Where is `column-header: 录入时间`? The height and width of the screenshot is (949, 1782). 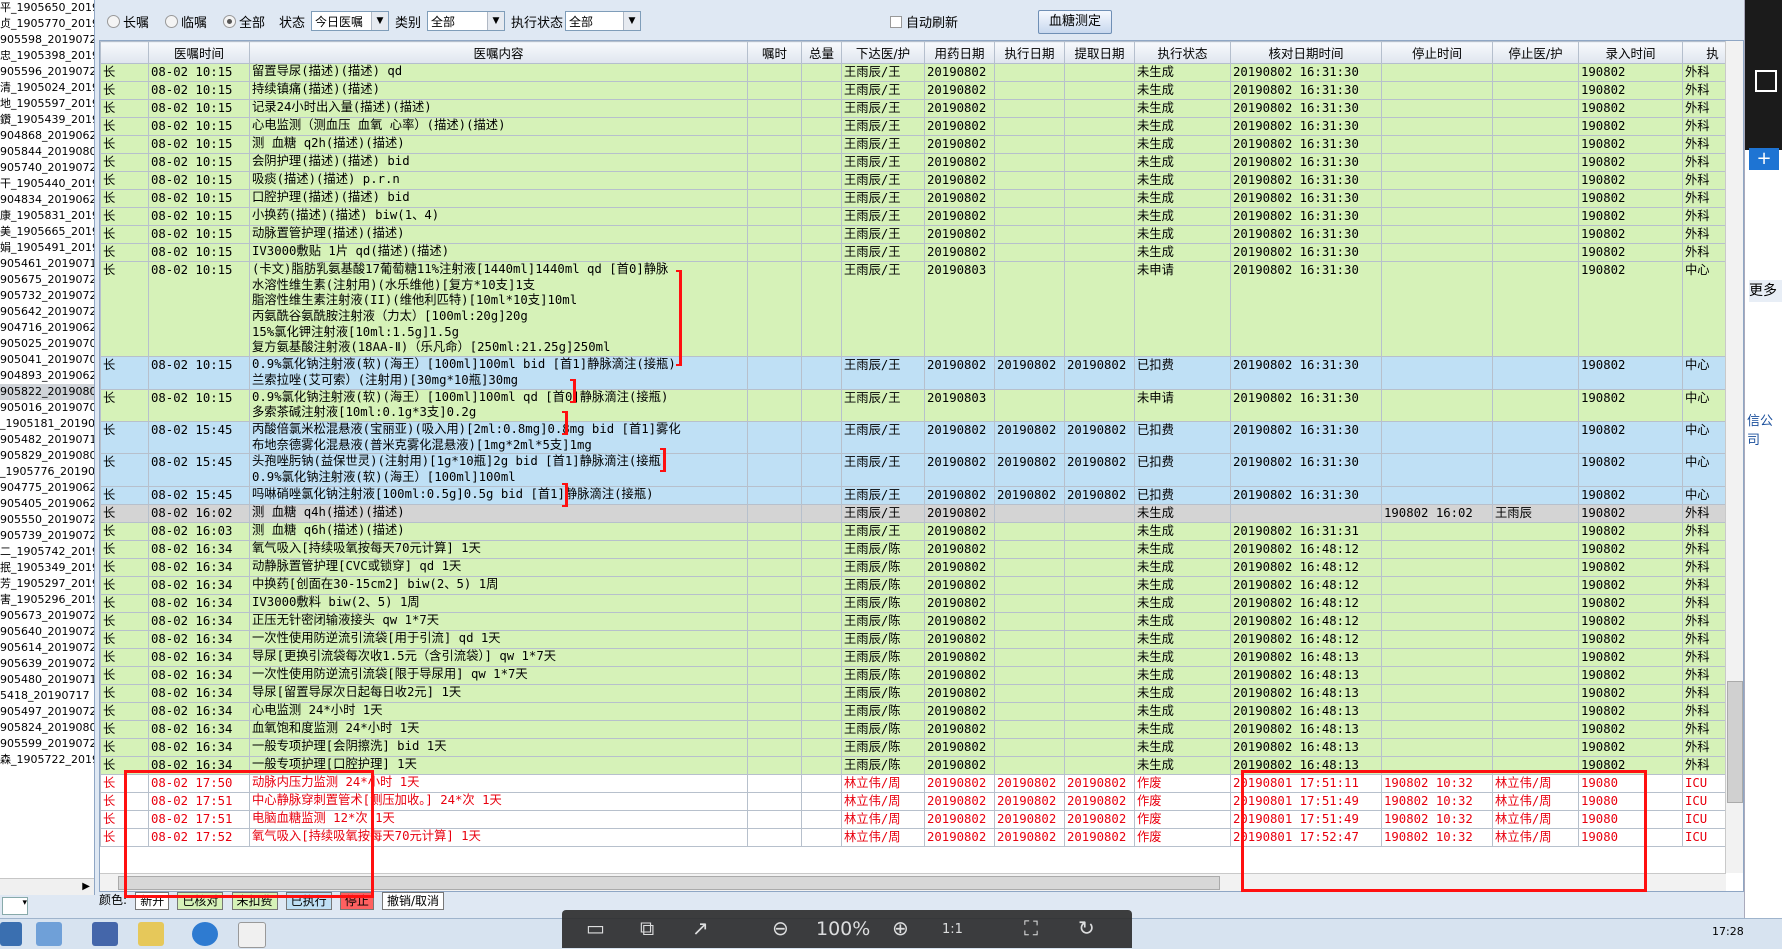 column-header: 录入时间 is located at coordinates (1630, 52).